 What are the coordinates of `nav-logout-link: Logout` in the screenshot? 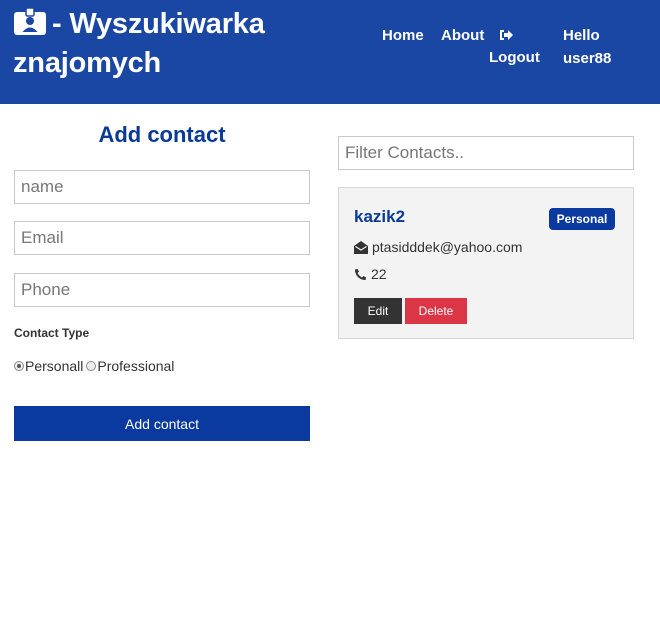 It's located at (514, 46).